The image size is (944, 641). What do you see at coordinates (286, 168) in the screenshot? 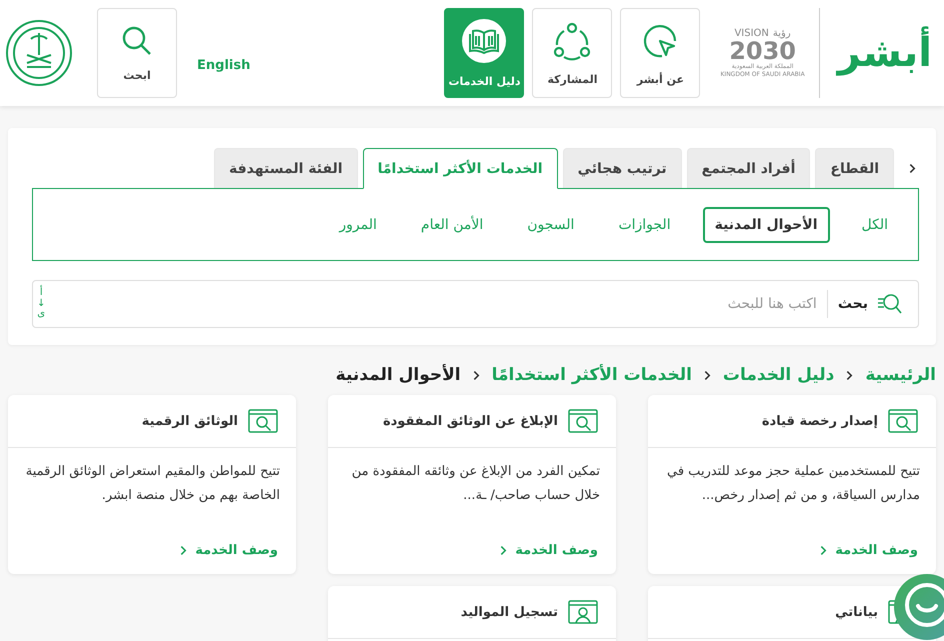
I see `tab: الفئة المستهدفة` at bounding box center [286, 168].